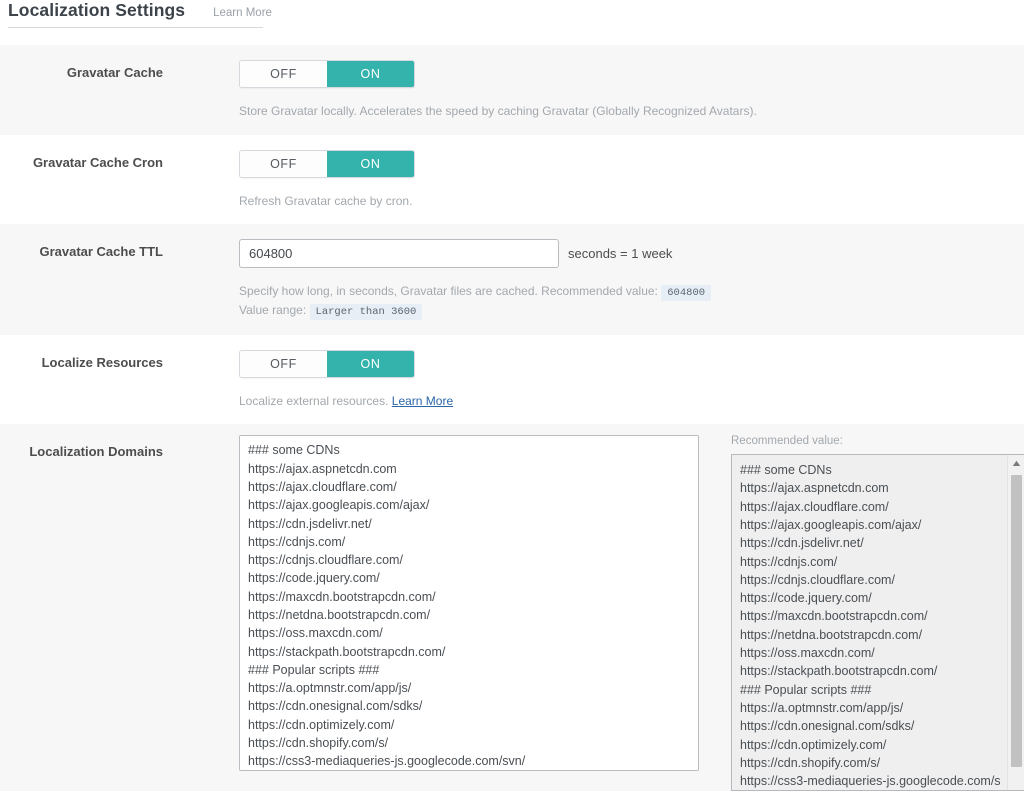 Image resolution: width=1024 pixels, height=799 pixels. I want to click on toggle-gravatar-cache: OFF ON, so click(327, 74).